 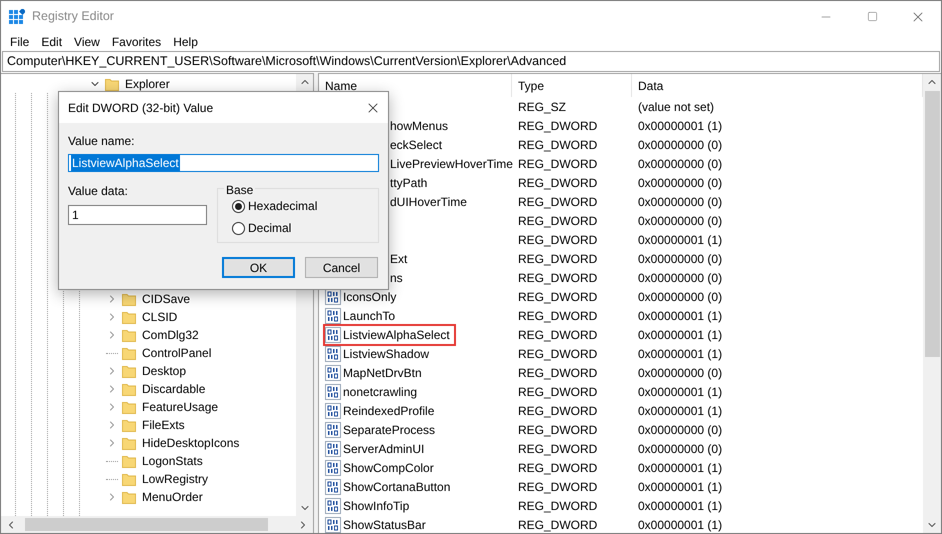 What do you see at coordinates (160, 317) in the screenshot?
I see `tree-item: CLSID` at bounding box center [160, 317].